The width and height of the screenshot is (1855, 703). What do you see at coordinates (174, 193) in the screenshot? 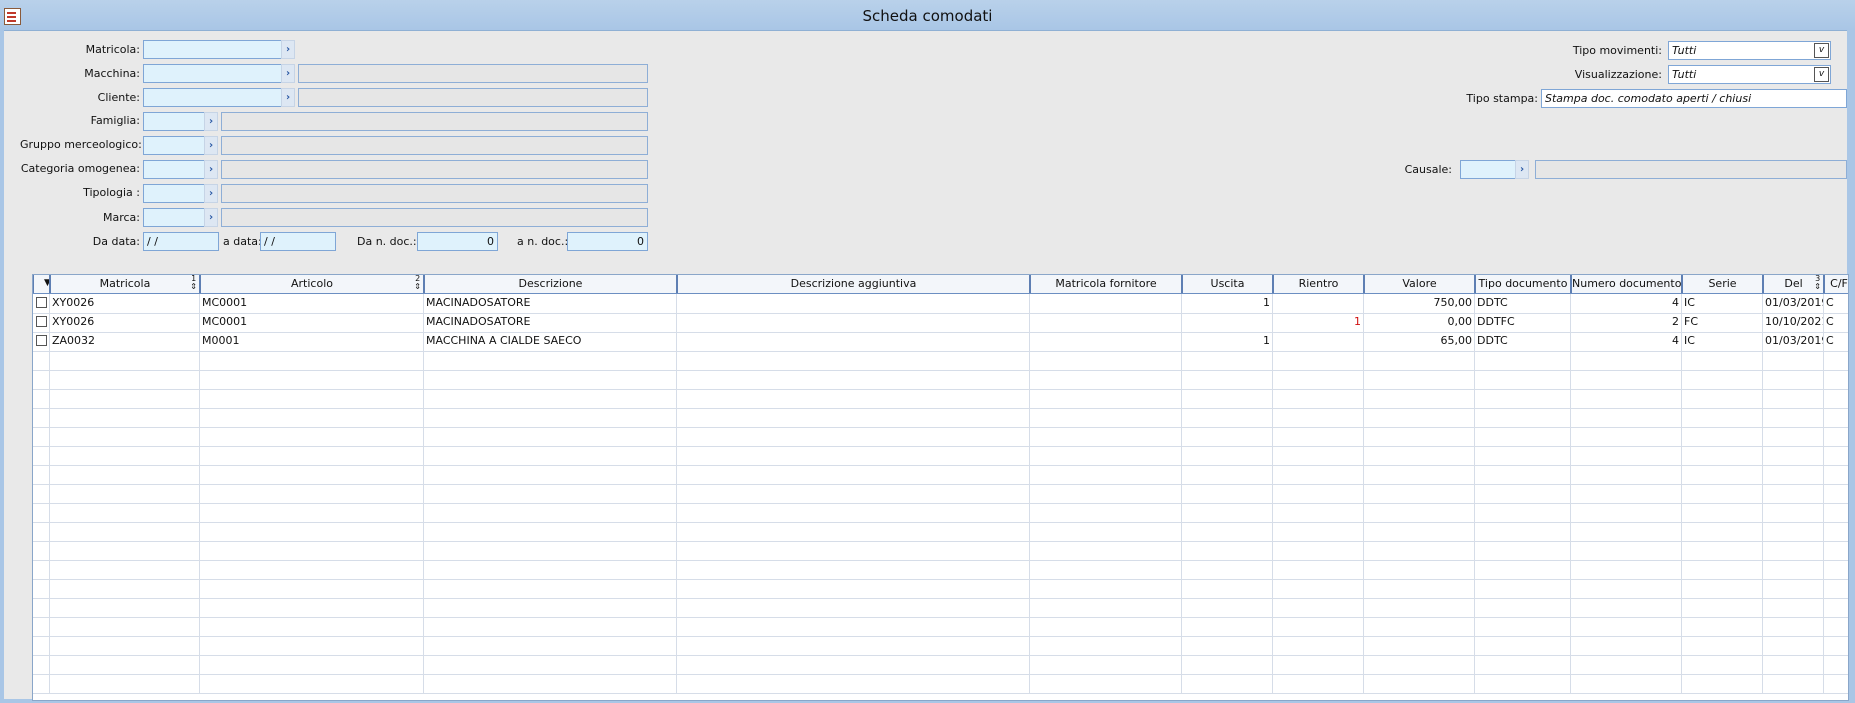
I see `tipologia-input` at bounding box center [174, 193].